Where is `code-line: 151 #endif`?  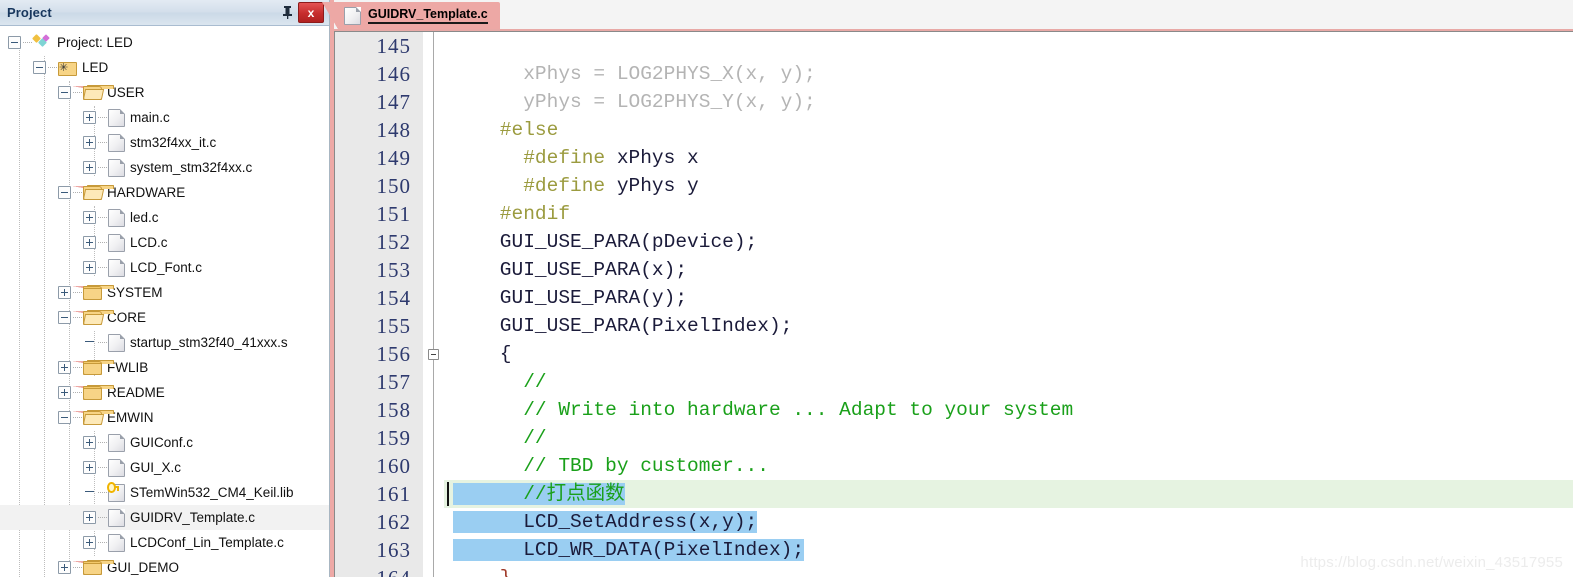
code-line: 151 #endif is located at coordinates (954, 214).